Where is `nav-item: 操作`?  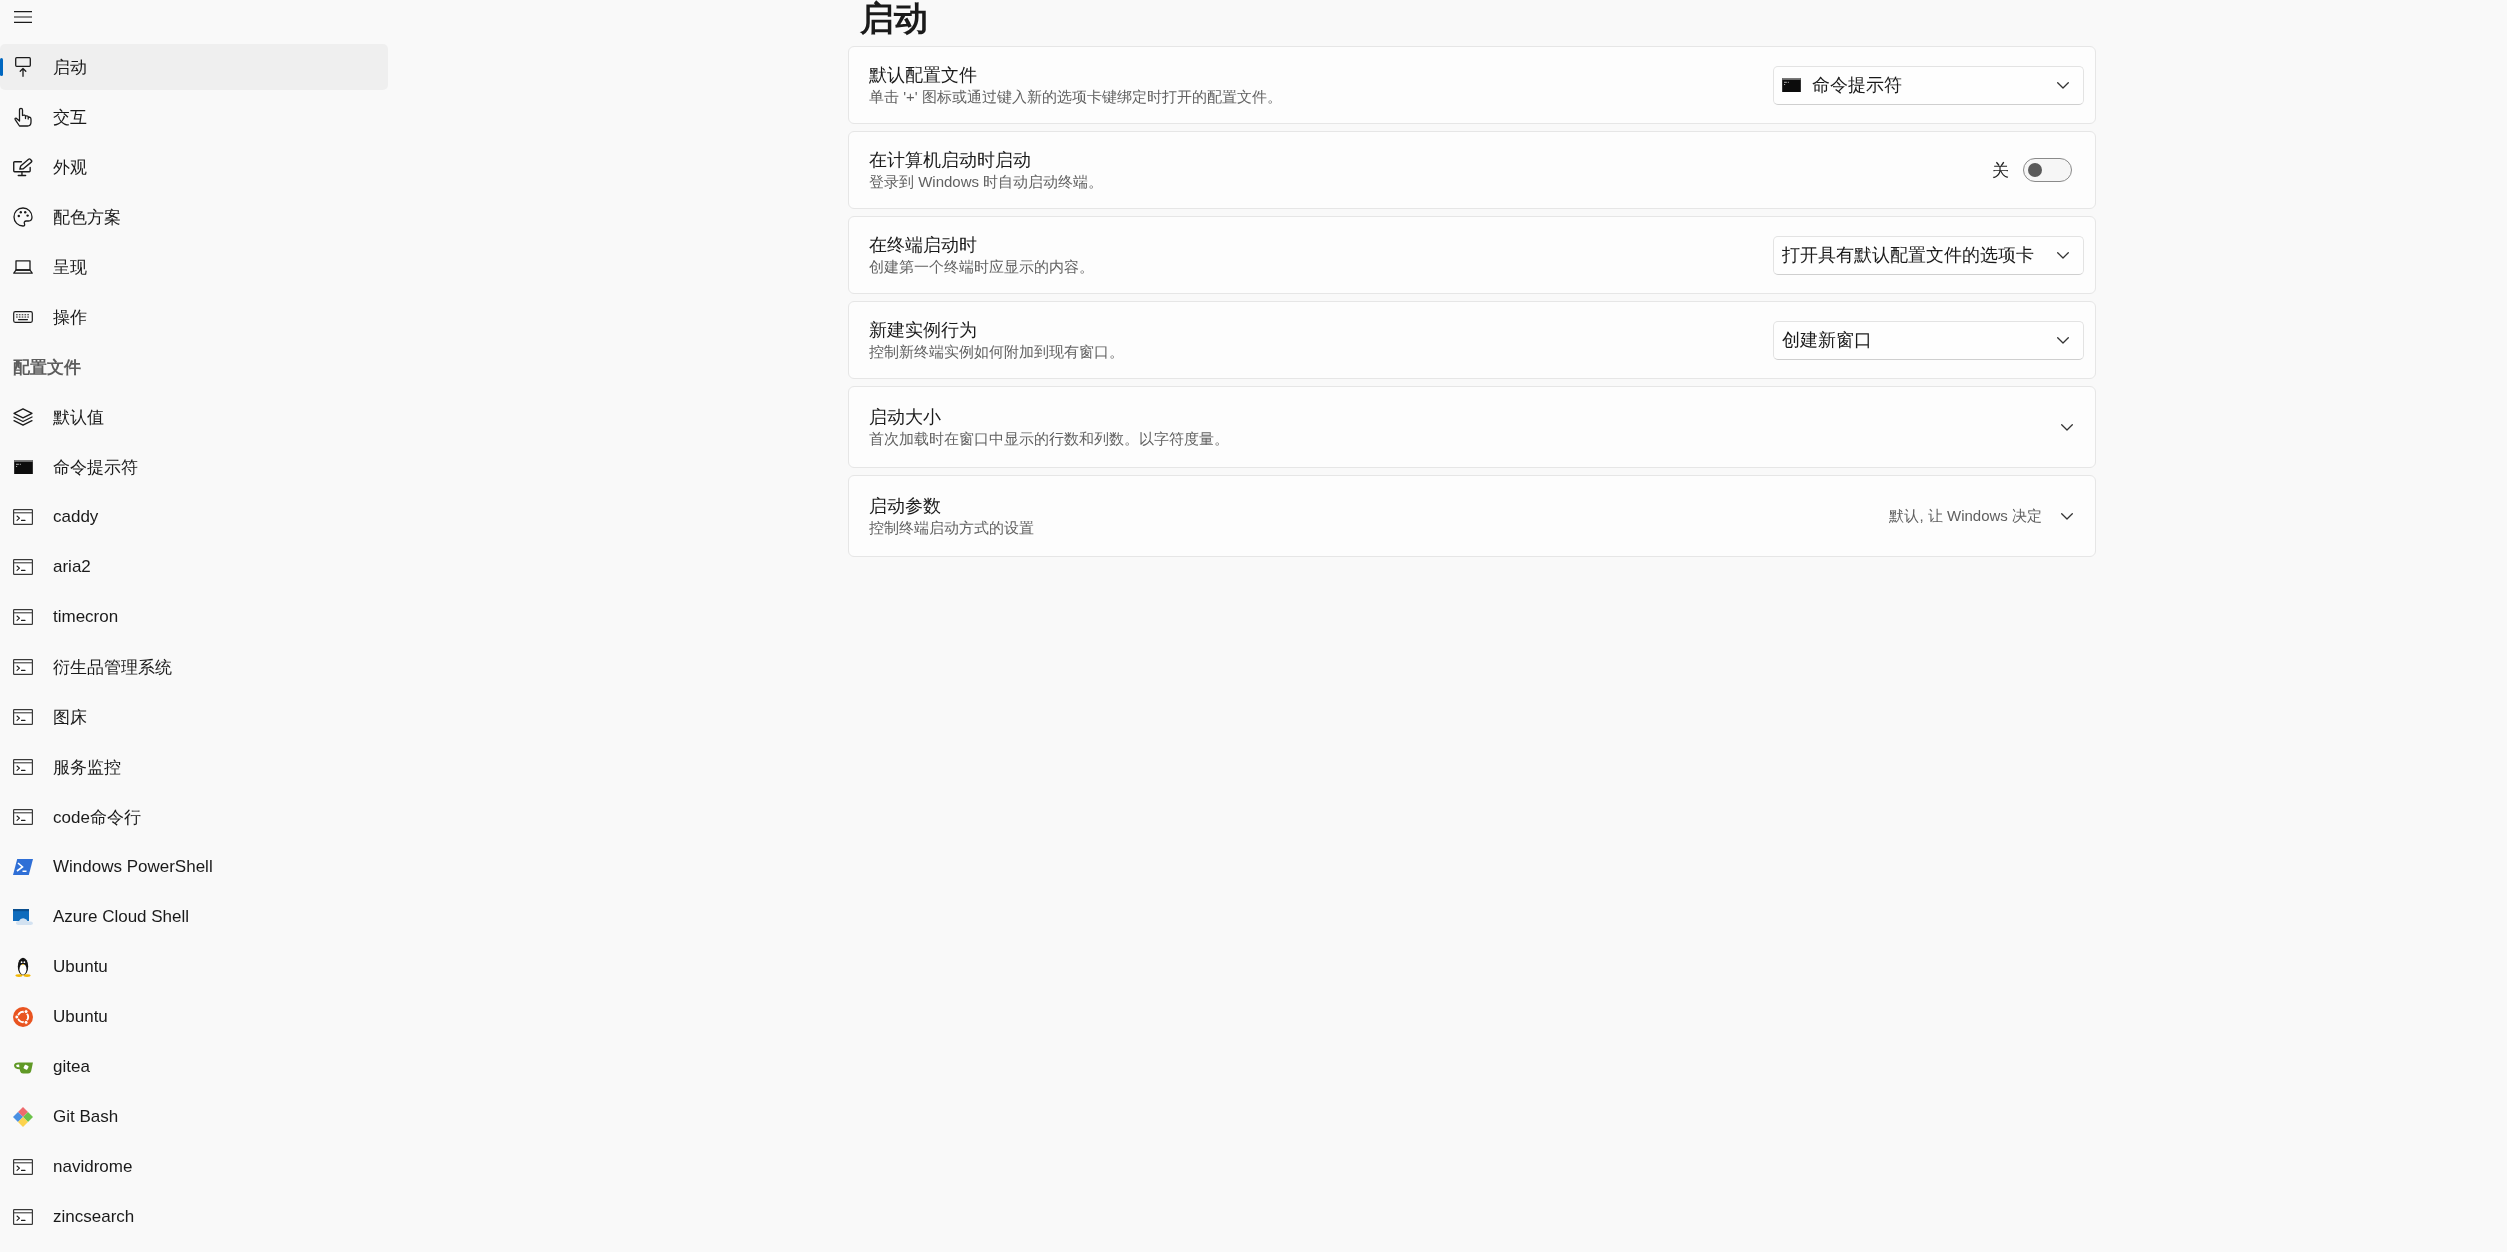 nav-item: 操作 is located at coordinates (194, 317).